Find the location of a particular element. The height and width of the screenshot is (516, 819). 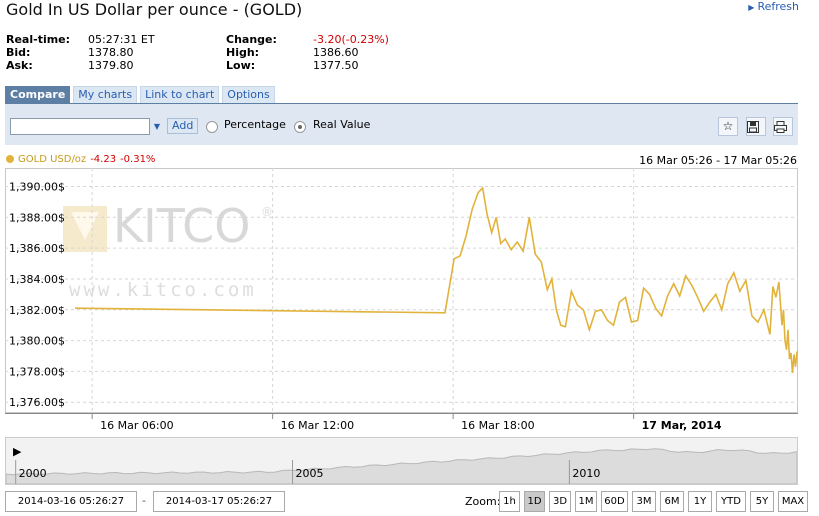

page-title: Gold In US Dollar per ounce - (GOLD) is located at coordinates (154, 9).